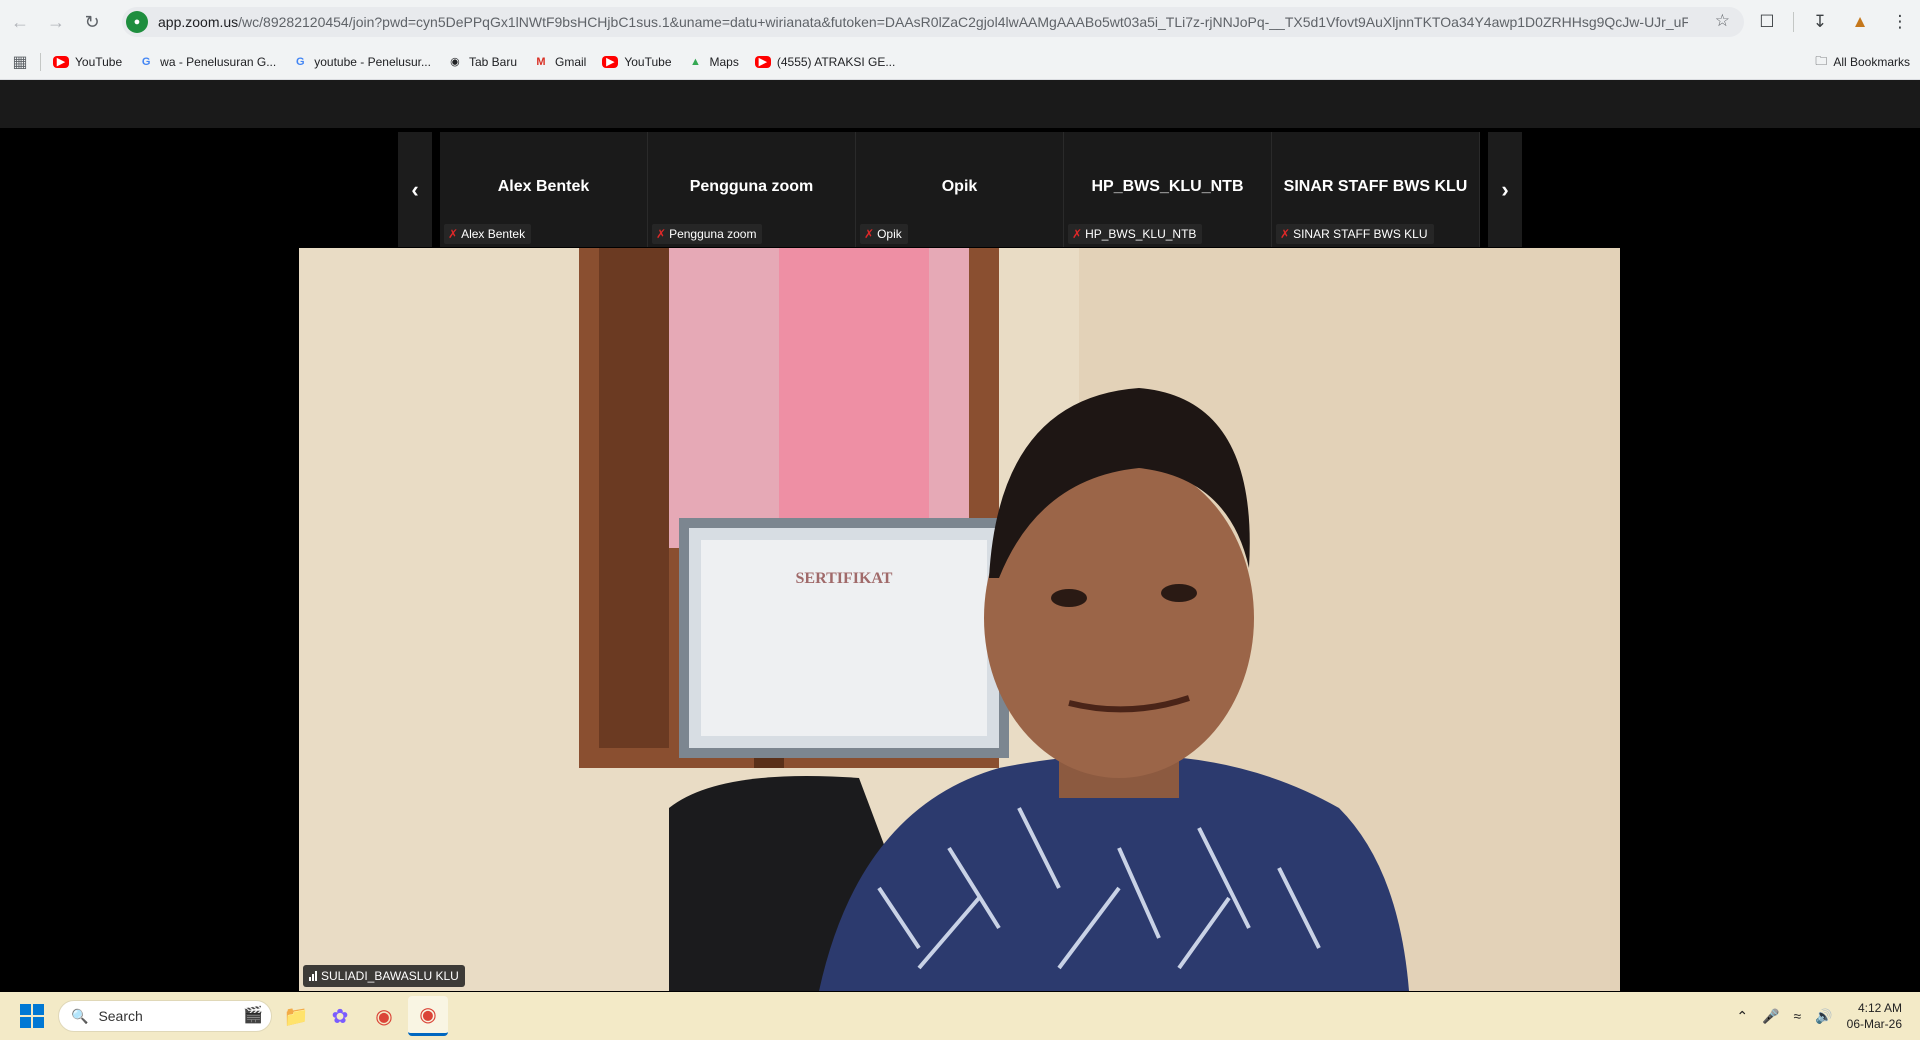 The image size is (1920, 1040). What do you see at coordinates (1722, 21) in the screenshot?
I see `bookmark-star-icon: ☆` at bounding box center [1722, 21].